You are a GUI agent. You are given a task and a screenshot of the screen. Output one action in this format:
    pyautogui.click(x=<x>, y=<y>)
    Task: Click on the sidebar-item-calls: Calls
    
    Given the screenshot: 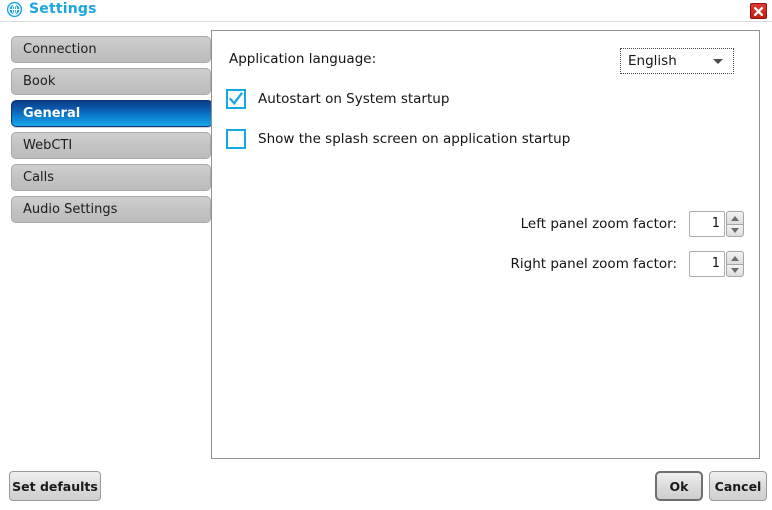 What is the action you would take?
    pyautogui.click(x=111, y=177)
    